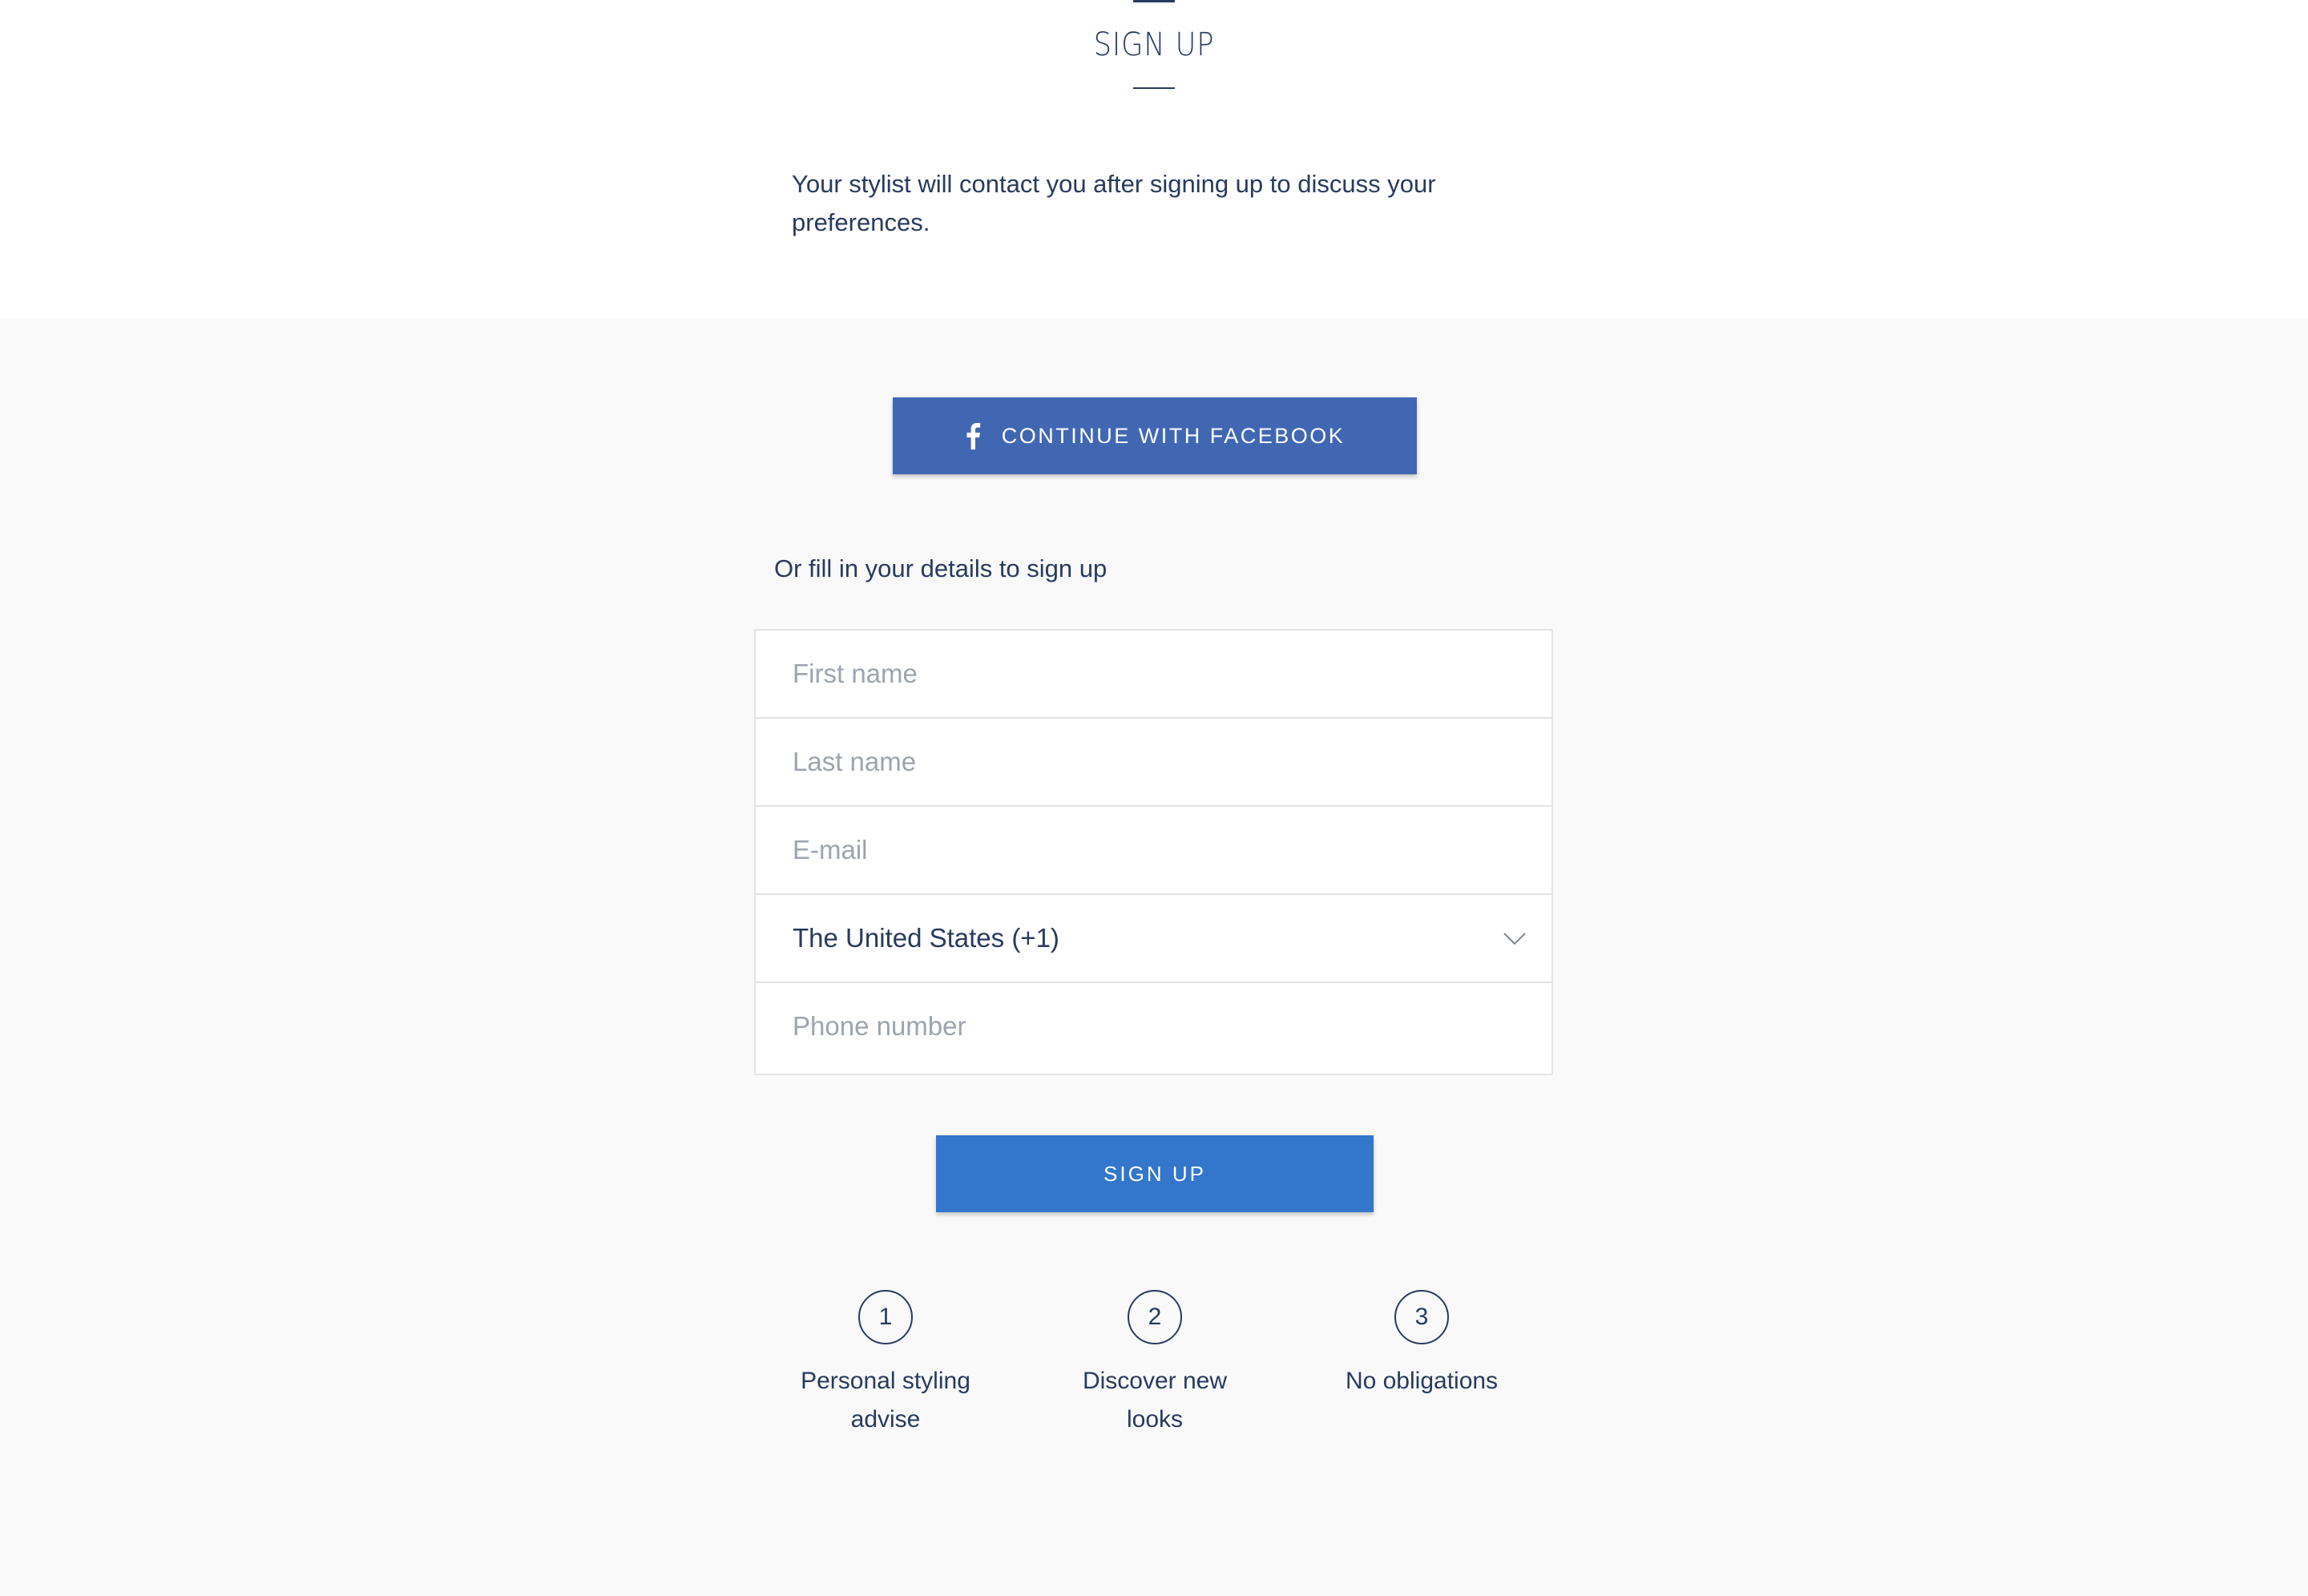 The height and width of the screenshot is (1596, 2308). Describe the element at coordinates (1145, 1026) in the screenshot. I see `phone-number-input` at that location.